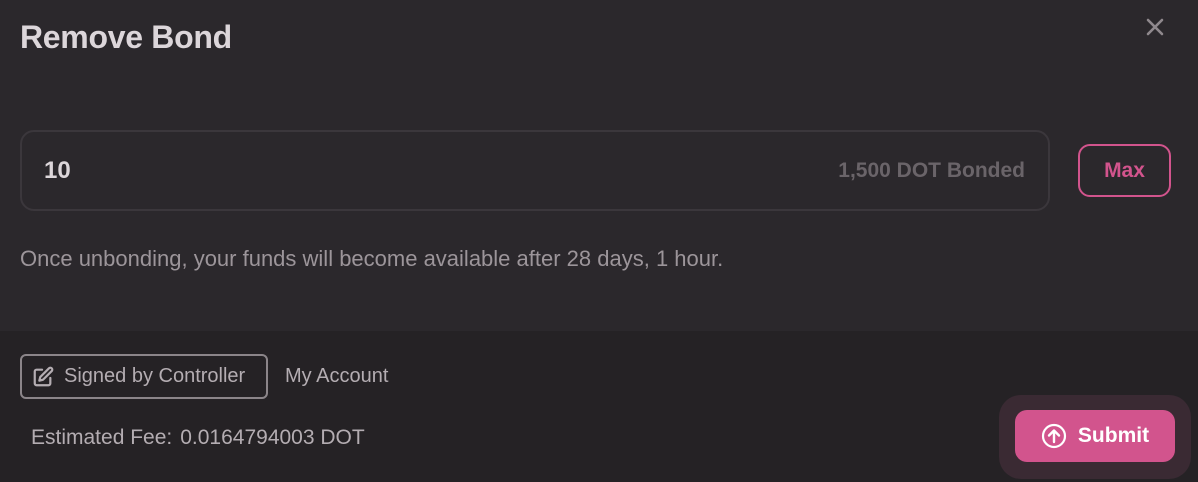 The height and width of the screenshot is (482, 1198). I want to click on estimated-fee: Estimated Fee: 0.0164794003 DOT, so click(198, 438).